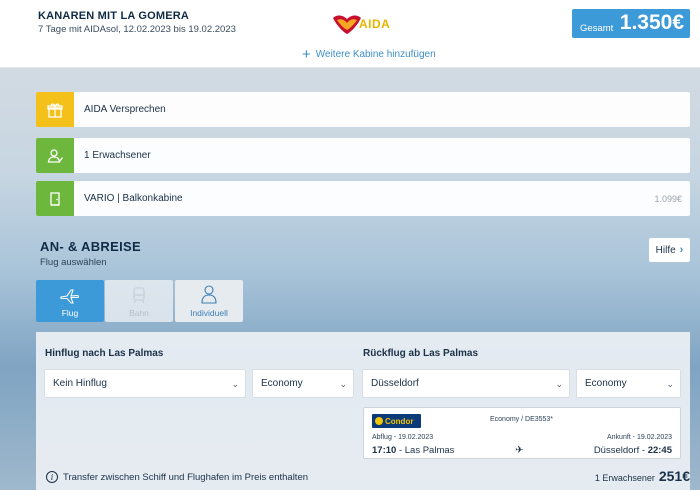 Image resolution: width=700 pixels, height=490 pixels. Describe the element at coordinates (606, 383) in the screenshot. I see `return-class-value: Economy` at that location.